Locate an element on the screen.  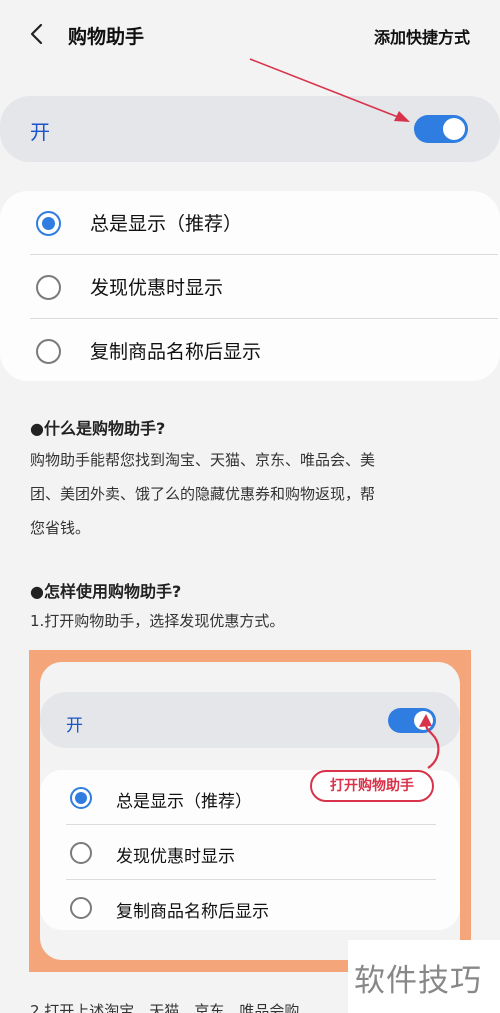
add-shortcut-button: 添加快捷方式 is located at coordinates (422, 36).